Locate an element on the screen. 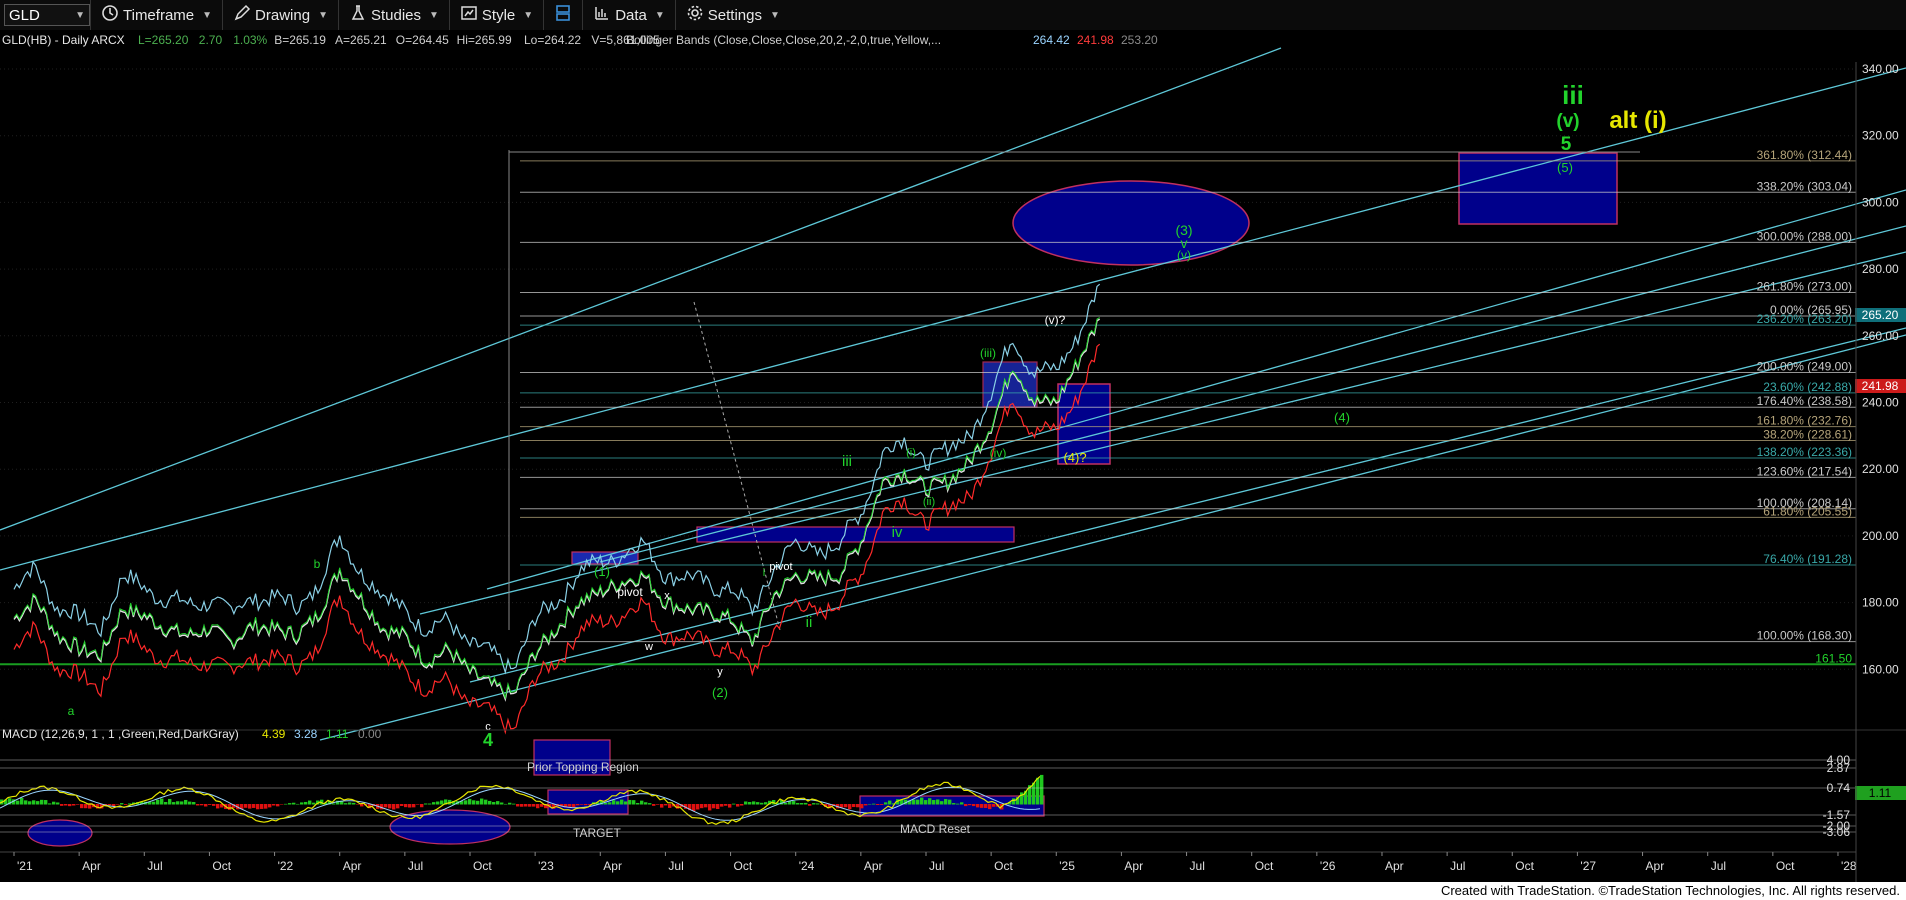 The height and width of the screenshot is (900, 1906). style-label: Style is located at coordinates (498, 15).